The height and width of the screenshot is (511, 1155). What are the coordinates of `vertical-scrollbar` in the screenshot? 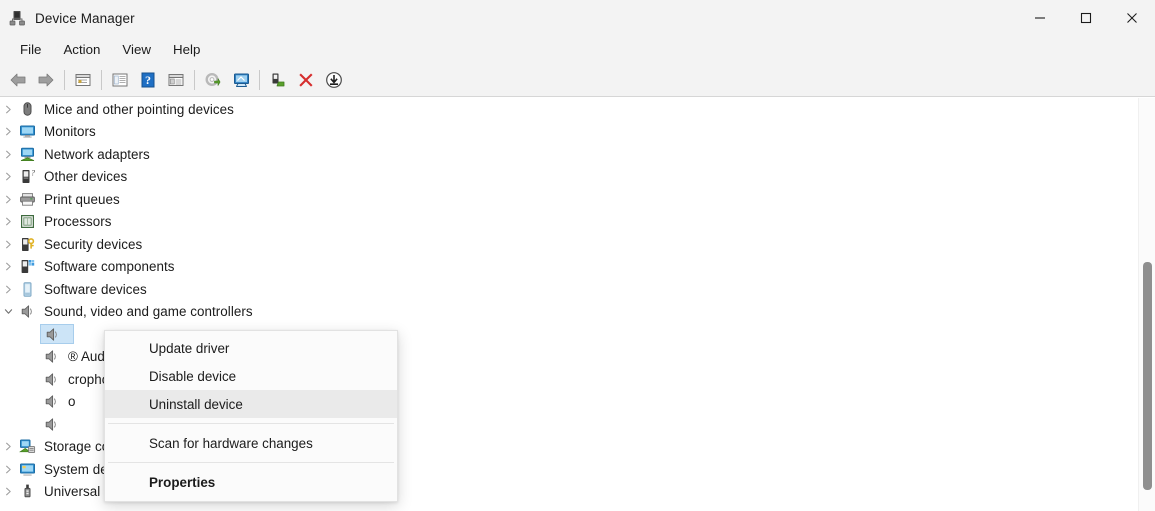 It's located at (1146, 304).